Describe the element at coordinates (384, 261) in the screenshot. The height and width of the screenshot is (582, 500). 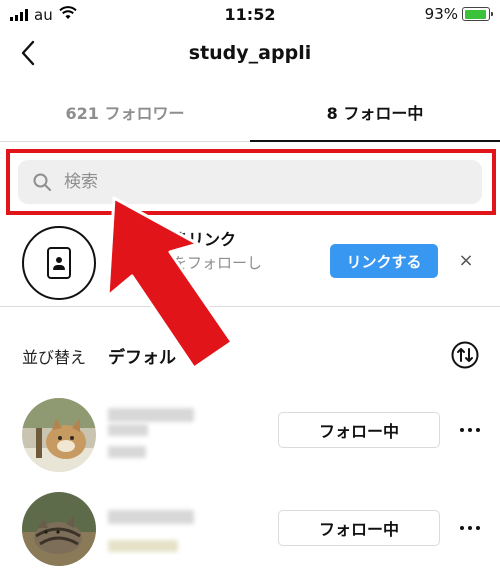
I see `link-contacts-button: リンクする` at that location.